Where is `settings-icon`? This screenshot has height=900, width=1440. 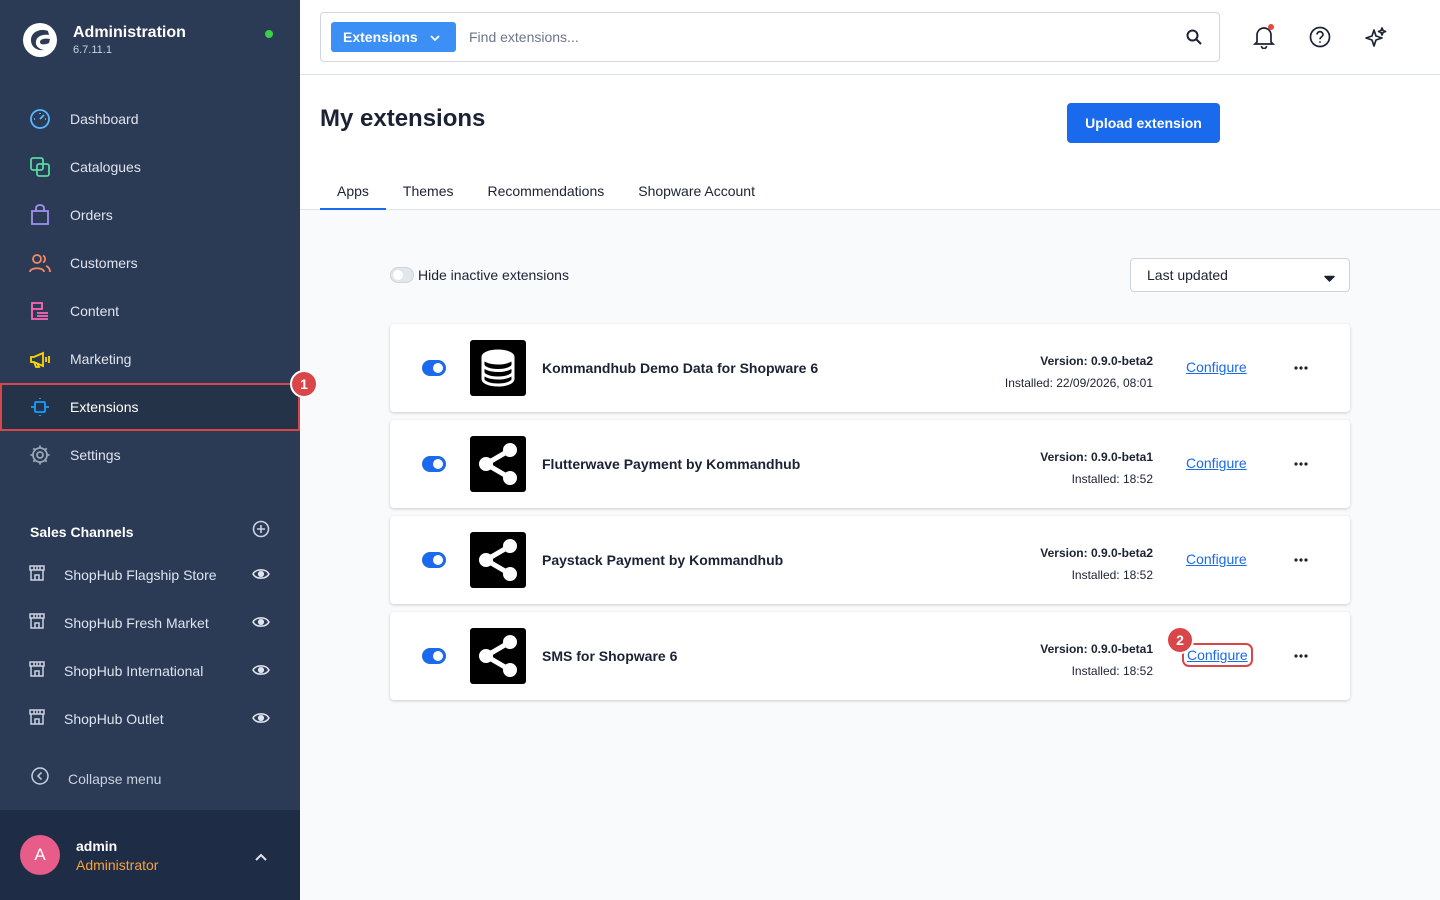
settings-icon is located at coordinates (40, 455).